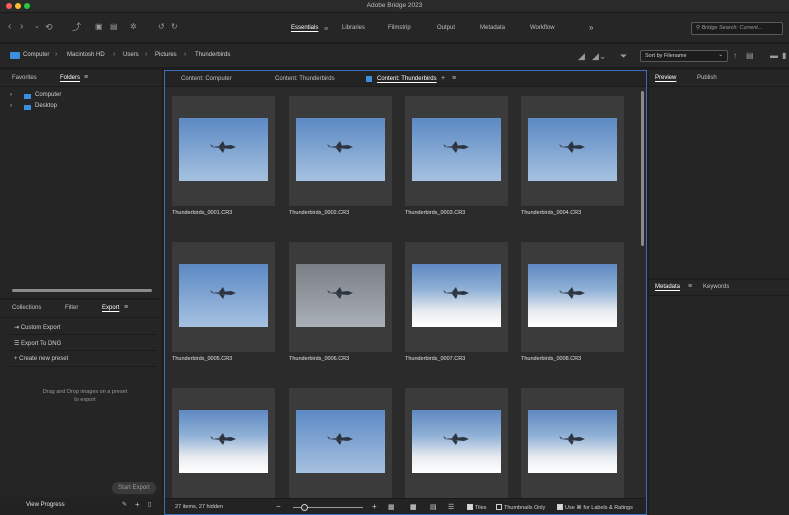 The width and height of the screenshot is (789, 515). I want to click on pencil-icon: ✎, so click(124, 504).